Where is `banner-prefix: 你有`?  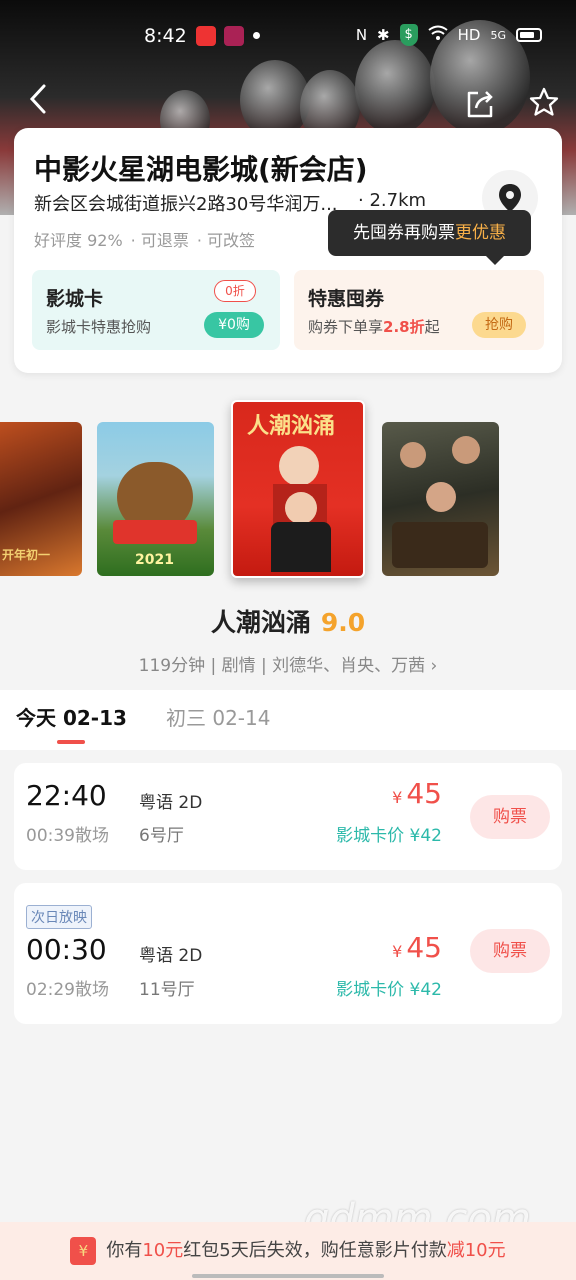
banner-prefix: 你有 is located at coordinates (124, 1250).